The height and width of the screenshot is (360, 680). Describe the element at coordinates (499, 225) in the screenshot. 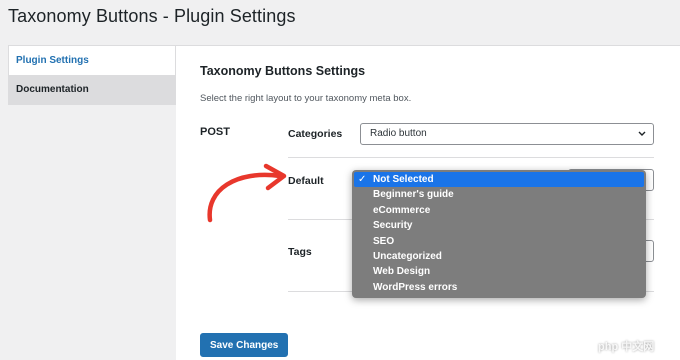

I see `dropdown-option: Security` at that location.